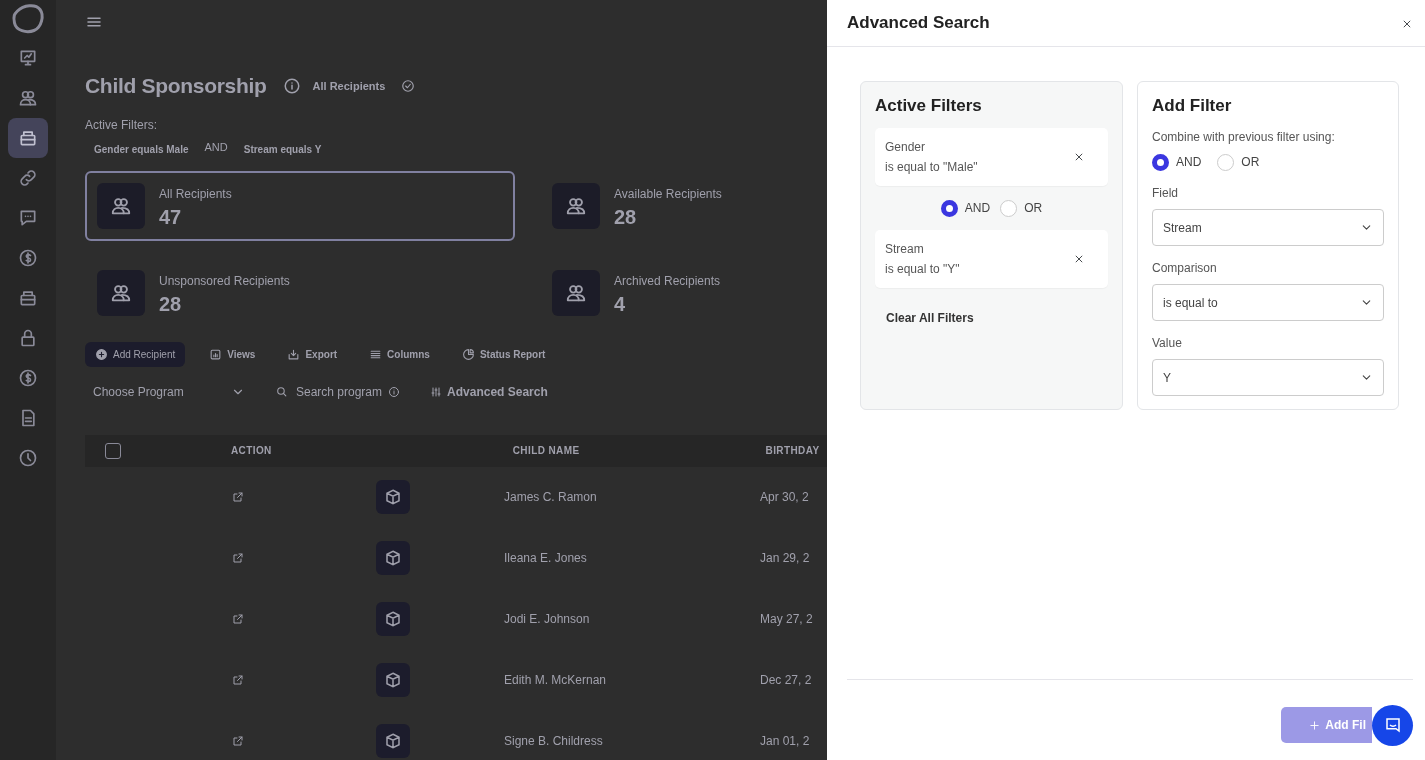  What do you see at coordinates (329, 391) in the screenshot?
I see `search-field: Search program` at bounding box center [329, 391].